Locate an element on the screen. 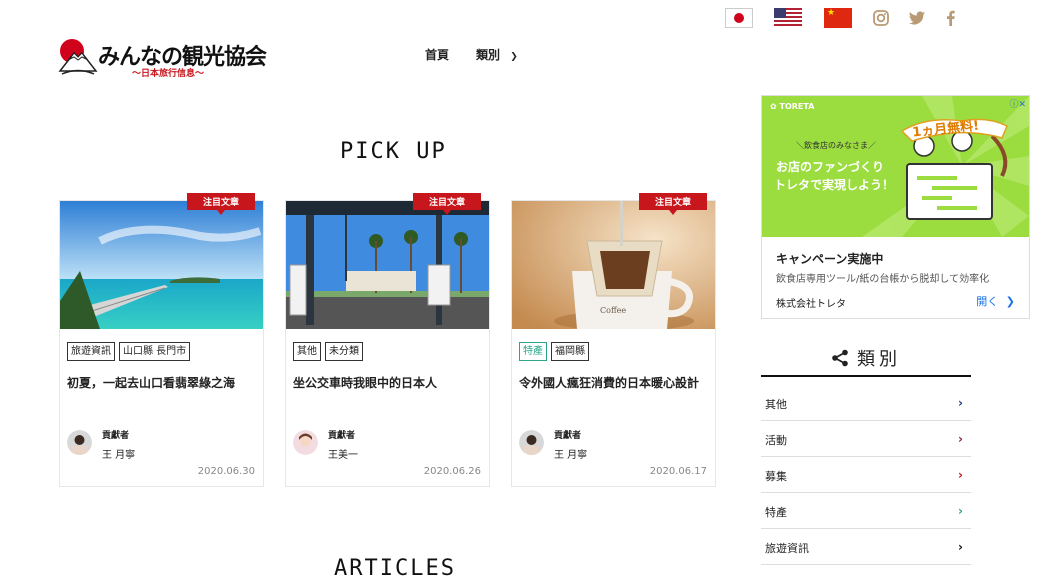  article-date: 2020.06.17 is located at coordinates (678, 471).